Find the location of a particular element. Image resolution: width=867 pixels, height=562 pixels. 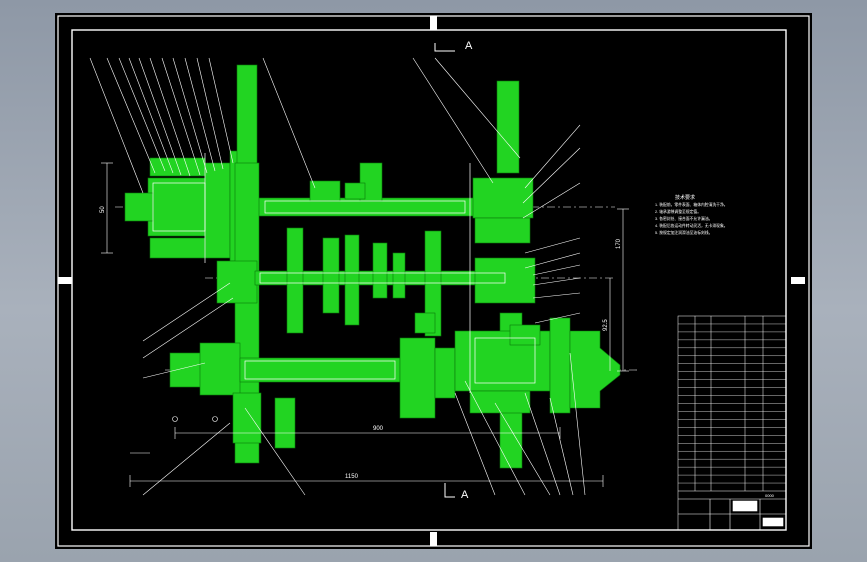

dim-height-total: 170 is located at coordinates (619, 243).